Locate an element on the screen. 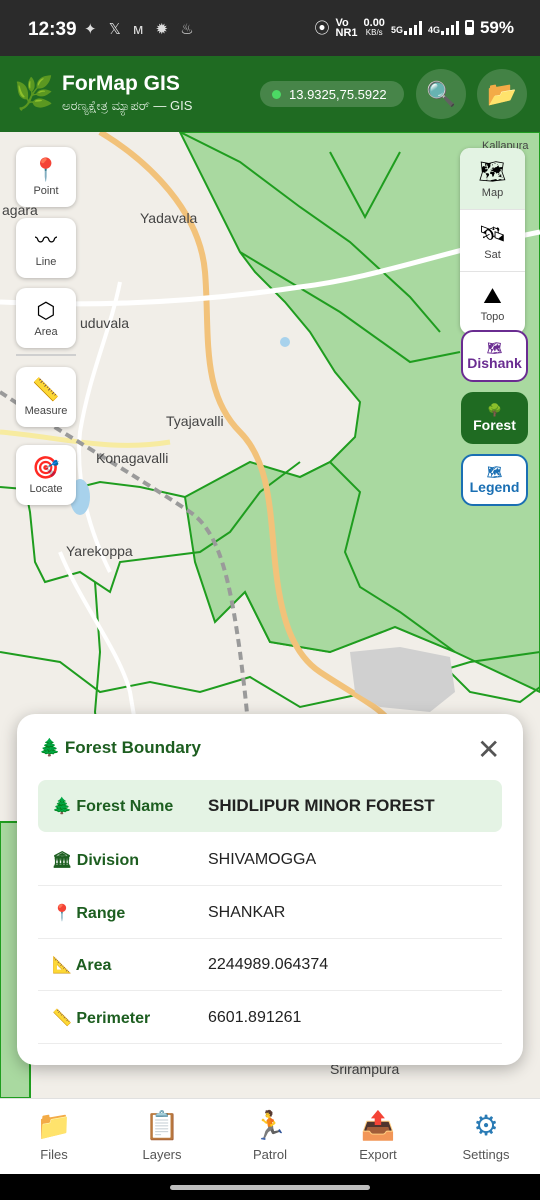  dishank-overlay-button: 🗺 Dishank is located at coordinates (494, 356).